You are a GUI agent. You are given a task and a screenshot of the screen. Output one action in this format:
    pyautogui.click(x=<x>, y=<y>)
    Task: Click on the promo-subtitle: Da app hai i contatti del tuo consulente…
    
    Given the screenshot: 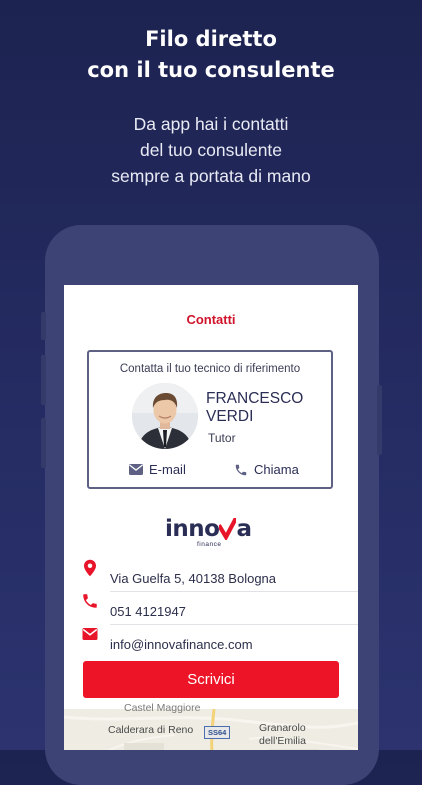 What is the action you would take?
    pyautogui.click(x=211, y=150)
    